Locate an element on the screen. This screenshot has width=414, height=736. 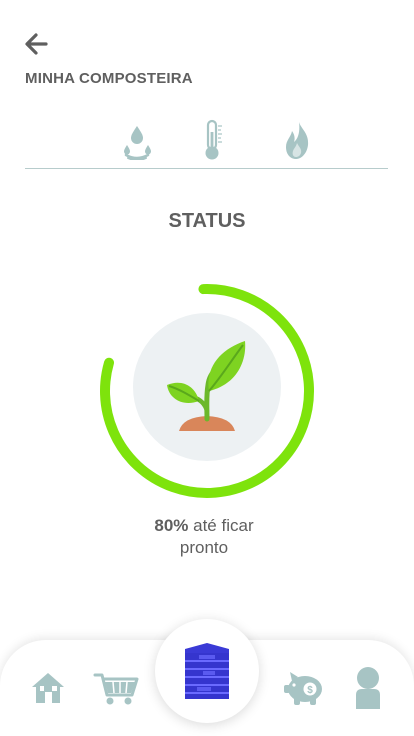
sensor-tabs is located at coordinates (206, 142).